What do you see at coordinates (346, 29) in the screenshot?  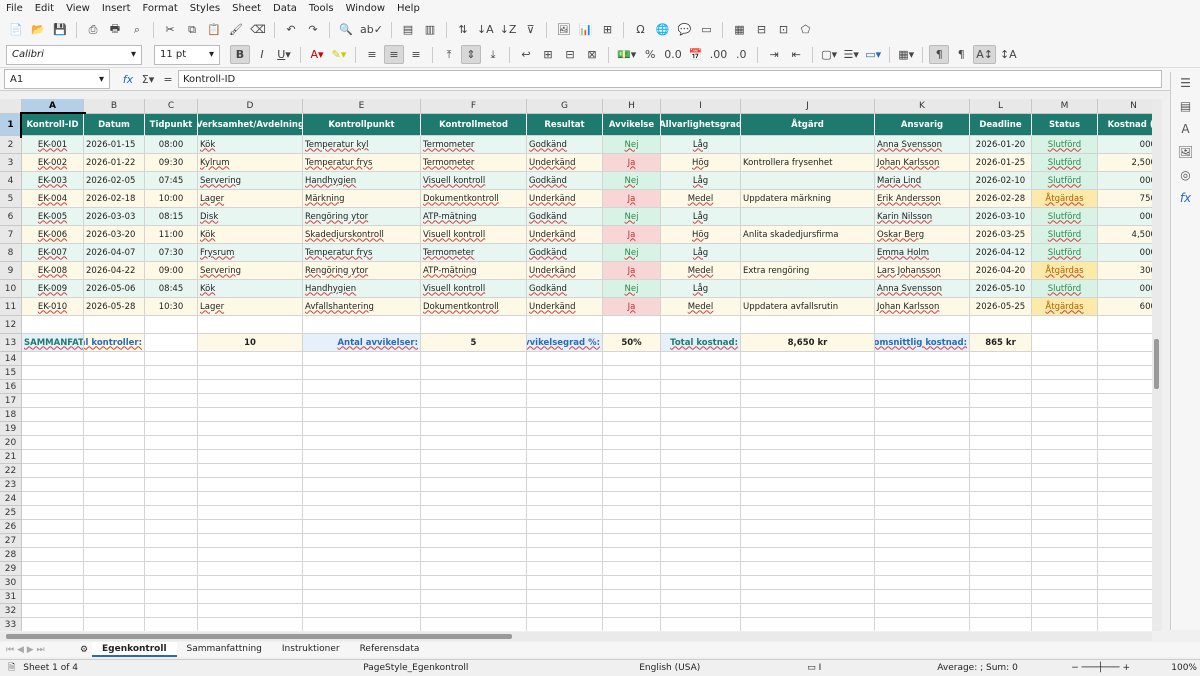 I see `find-replace-icon: 🔍` at bounding box center [346, 29].